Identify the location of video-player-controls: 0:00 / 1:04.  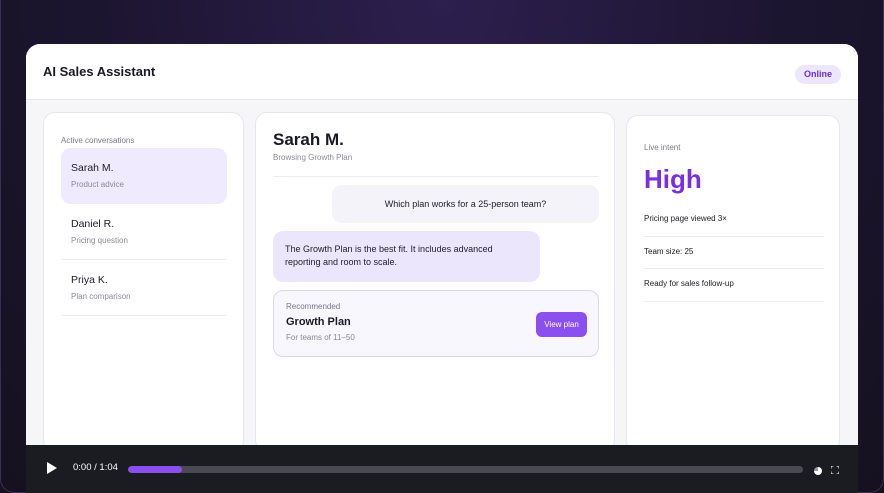
(442, 469).